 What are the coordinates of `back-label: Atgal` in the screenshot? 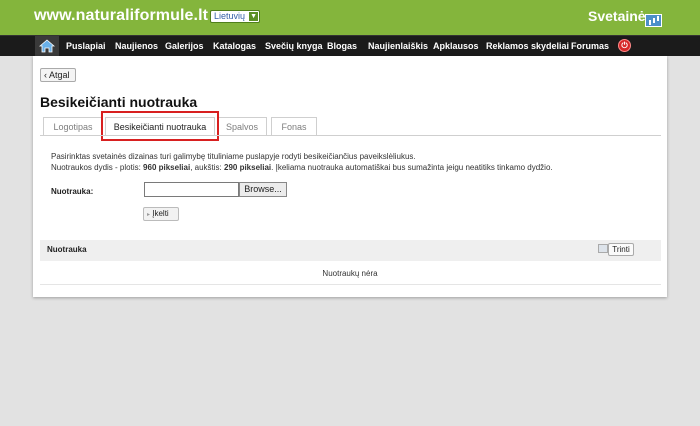 It's located at (59, 75).